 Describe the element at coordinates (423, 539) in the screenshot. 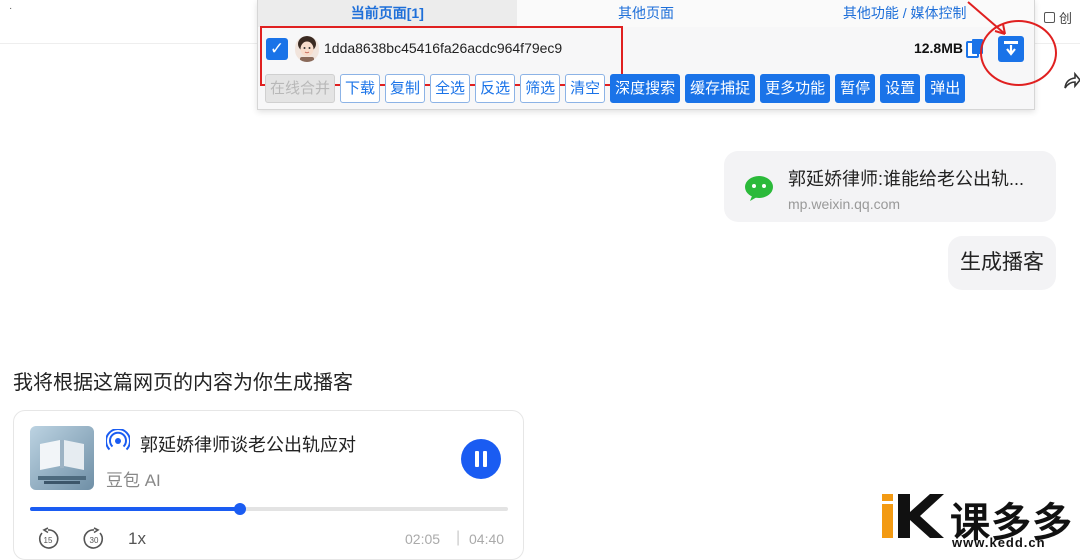

I see `current-time: 02:05` at that location.